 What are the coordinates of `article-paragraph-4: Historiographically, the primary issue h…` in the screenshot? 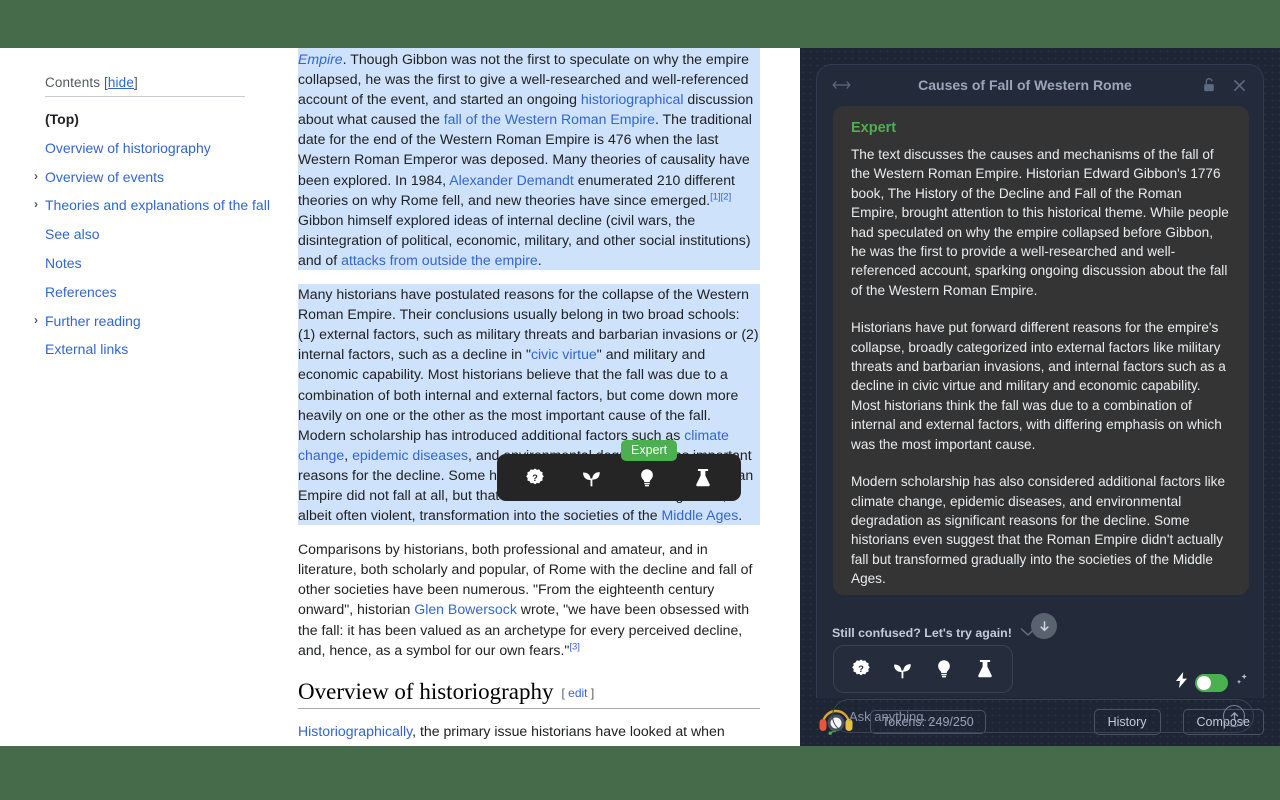 It's located at (529, 733).